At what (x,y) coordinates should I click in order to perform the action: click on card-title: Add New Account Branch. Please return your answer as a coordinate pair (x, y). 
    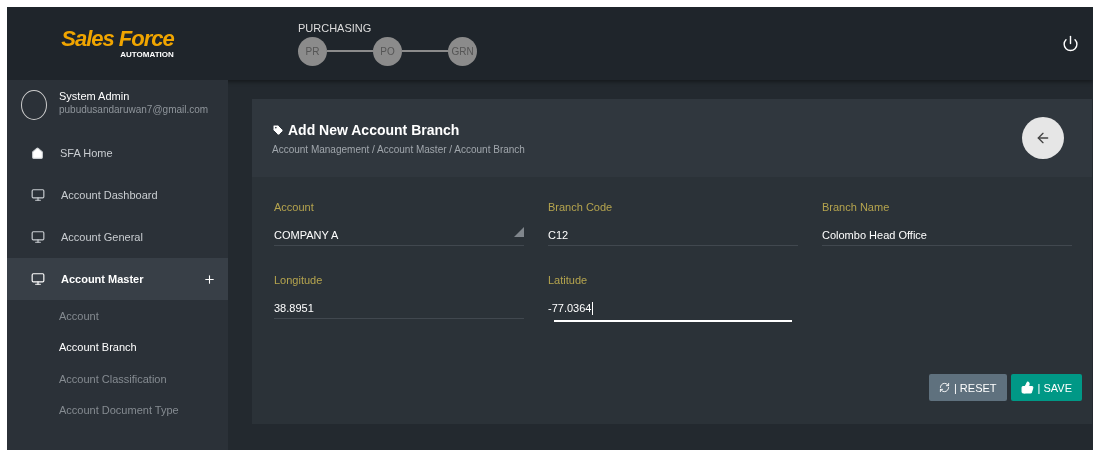
    Looking at the image, I should click on (374, 129).